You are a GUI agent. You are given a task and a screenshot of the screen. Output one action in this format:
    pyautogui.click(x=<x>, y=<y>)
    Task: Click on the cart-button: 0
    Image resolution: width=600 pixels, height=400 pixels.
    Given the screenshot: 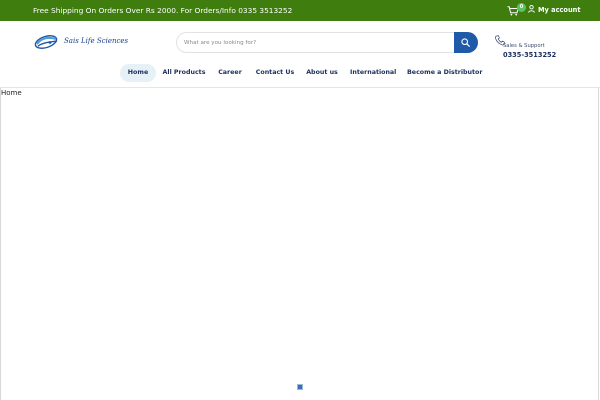 What is the action you would take?
    pyautogui.click(x=516, y=10)
    